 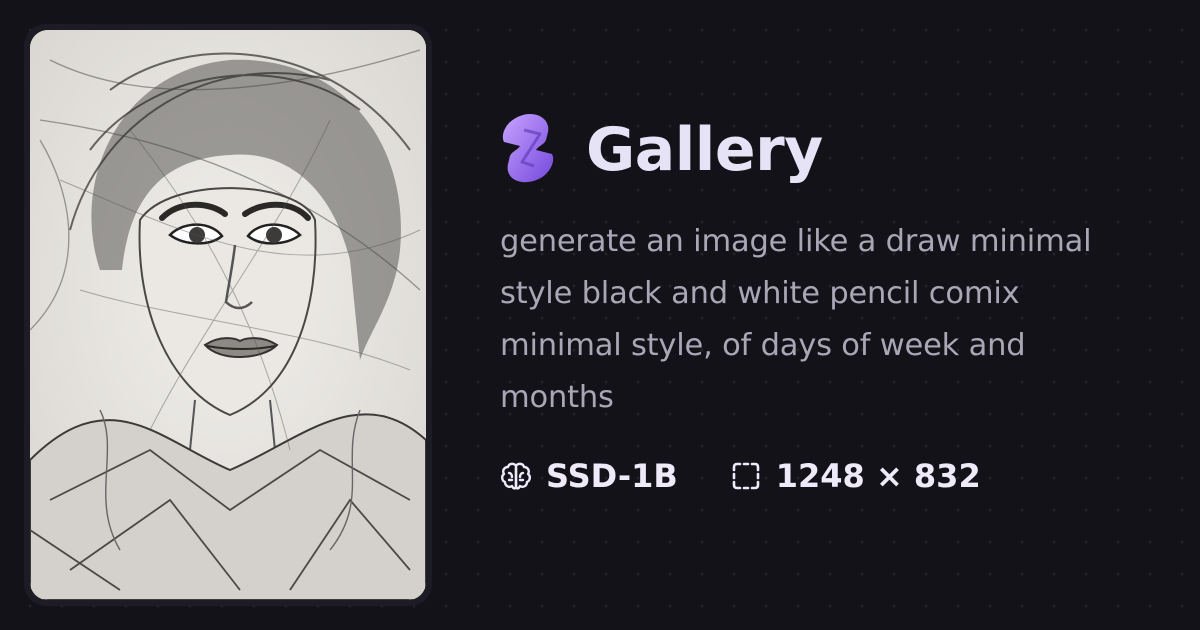 I want to click on size-info: 1248 × 832, so click(x=855, y=476).